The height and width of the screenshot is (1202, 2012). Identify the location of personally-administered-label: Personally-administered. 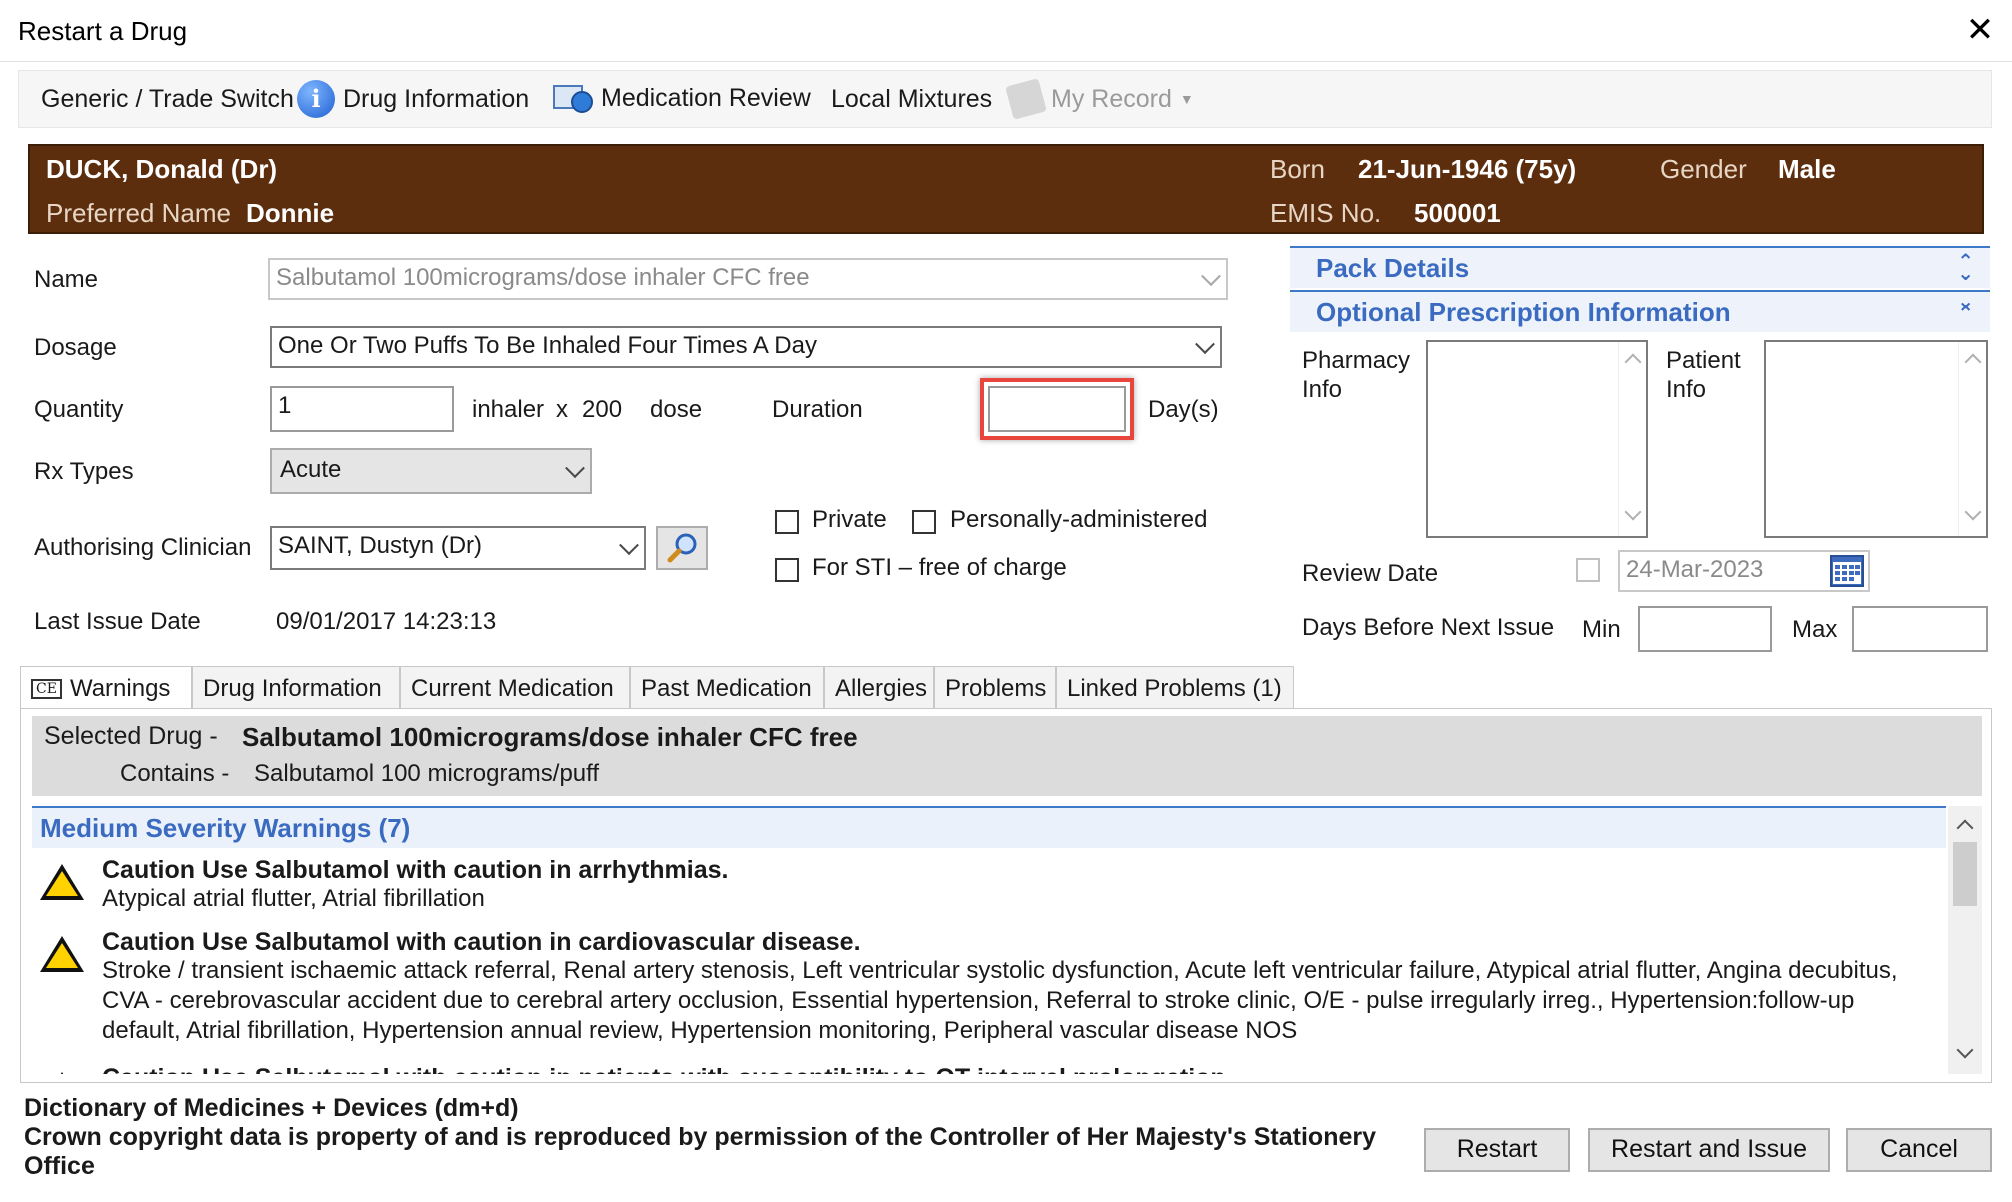
(1079, 519).